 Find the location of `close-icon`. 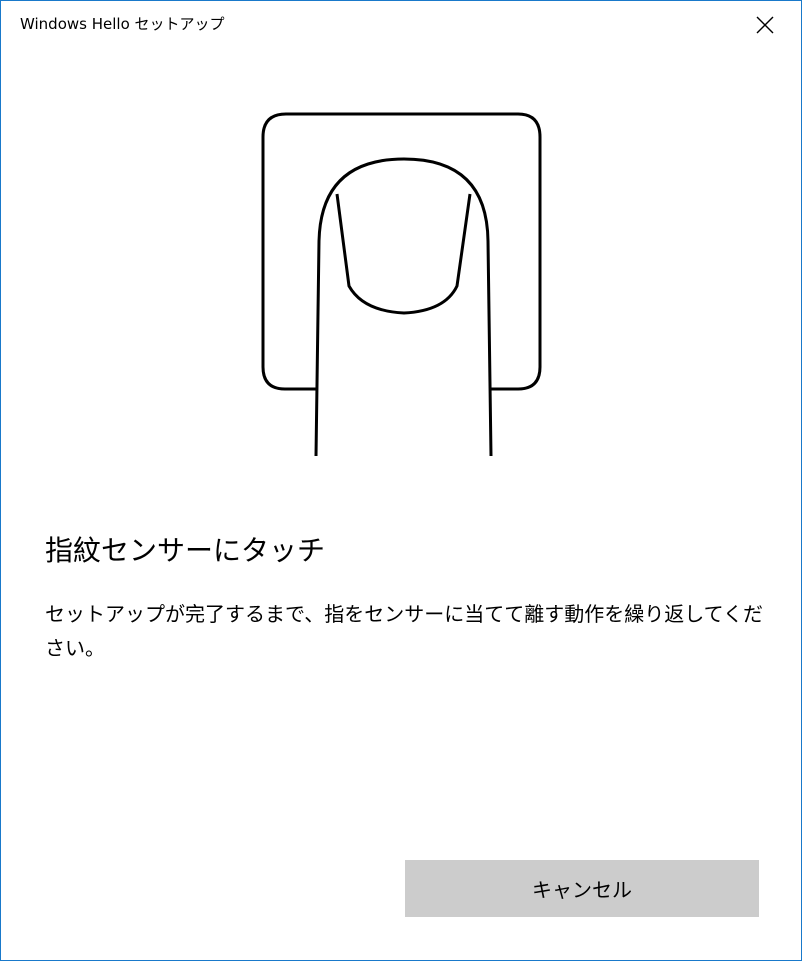

close-icon is located at coordinates (765, 25).